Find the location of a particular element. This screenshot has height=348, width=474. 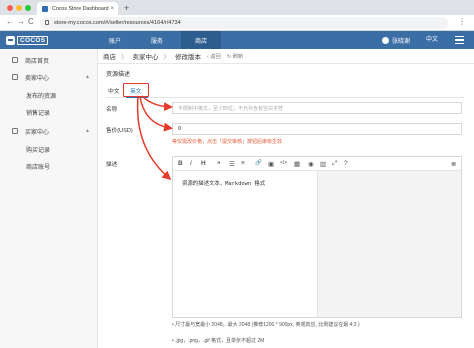

ordered-list-icon: ≡ is located at coordinates (243, 163).